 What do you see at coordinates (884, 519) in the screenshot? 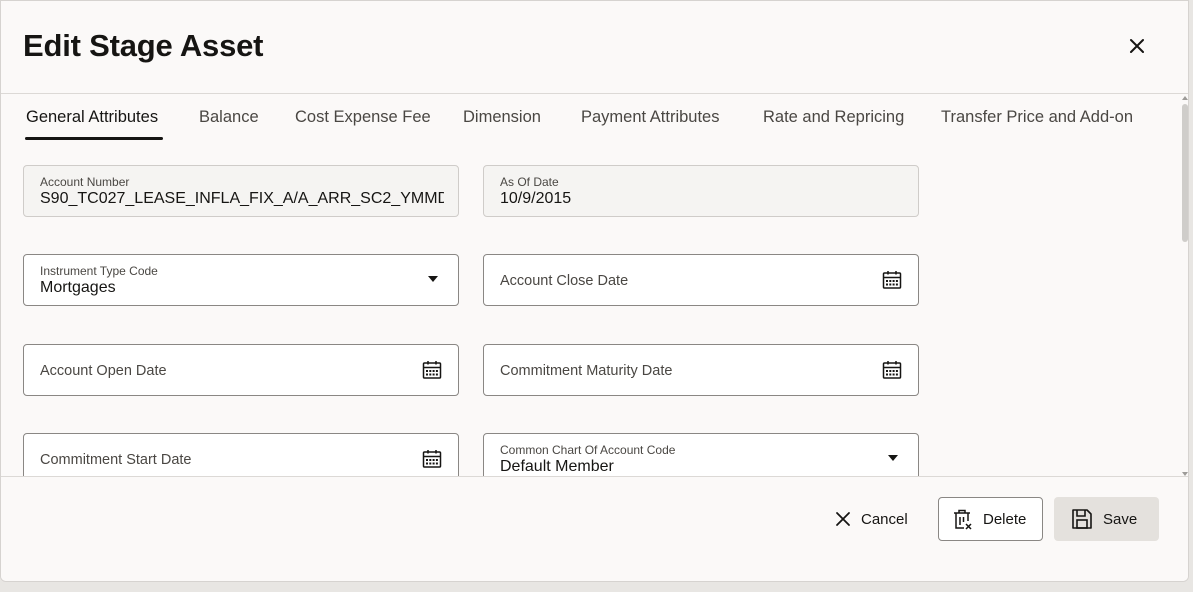
I see `cancel-label: Cancel` at bounding box center [884, 519].